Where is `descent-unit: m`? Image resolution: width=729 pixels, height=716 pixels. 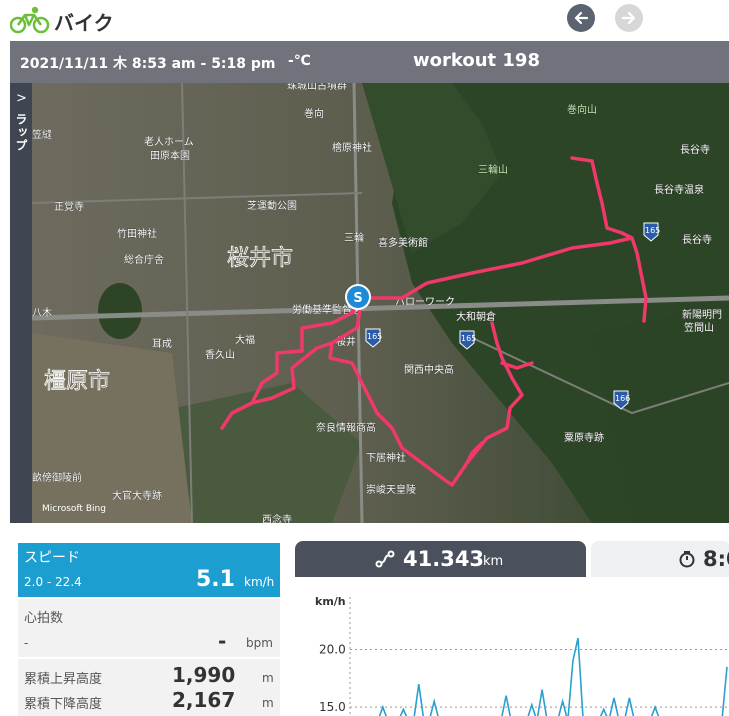
descent-unit: m is located at coordinates (268, 703).